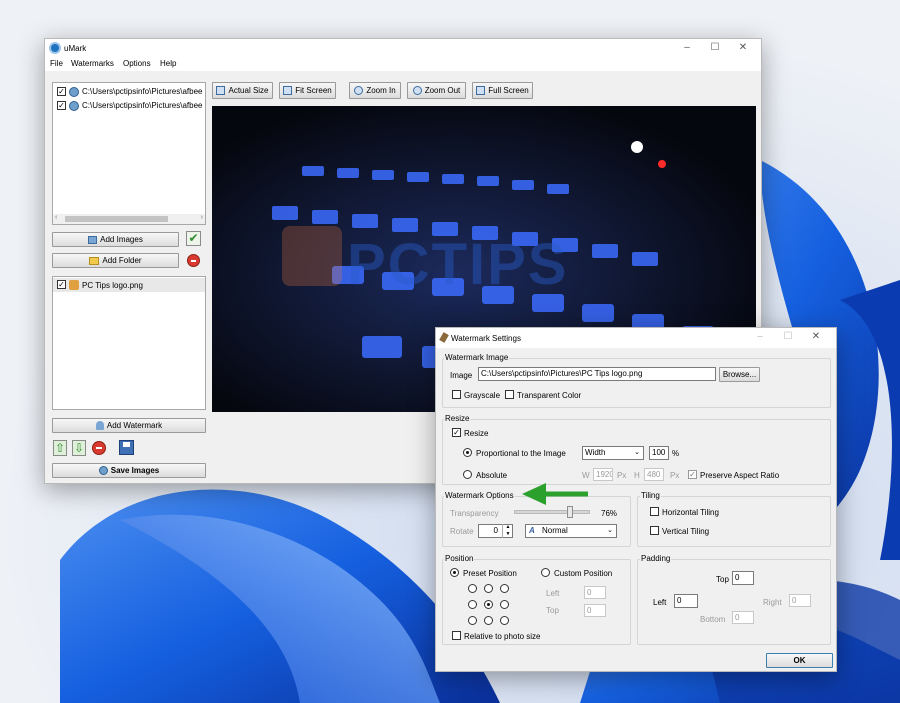 The image size is (900, 703). What do you see at coordinates (508, 90) in the screenshot?
I see `full-screen-label: Full Screen` at bounding box center [508, 90].